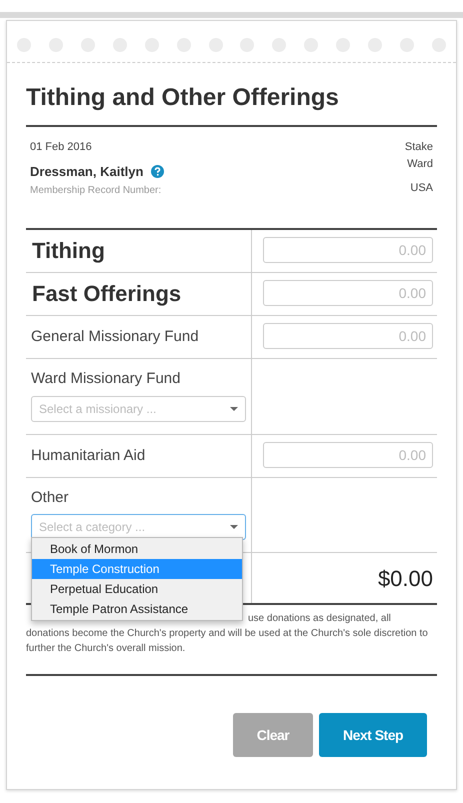 This screenshot has width=463, height=803. I want to click on member-name: Dressman, Kaitlyn, so click(87, 171).